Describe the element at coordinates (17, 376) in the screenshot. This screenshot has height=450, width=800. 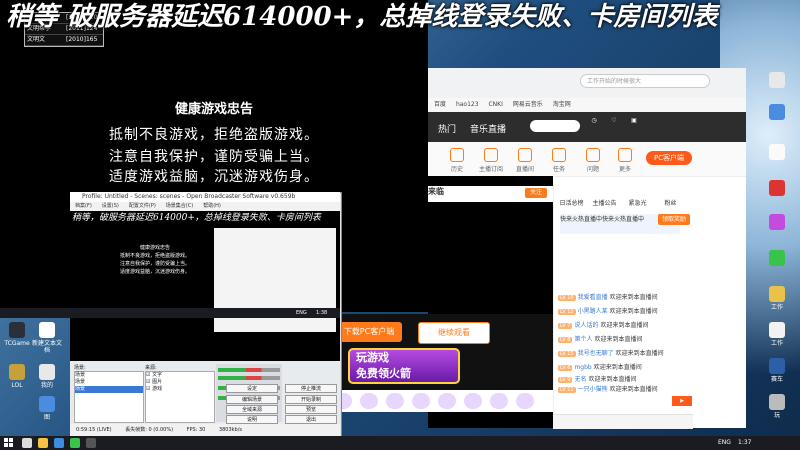
I see `desktop-icon-lol: LOL` at that location.